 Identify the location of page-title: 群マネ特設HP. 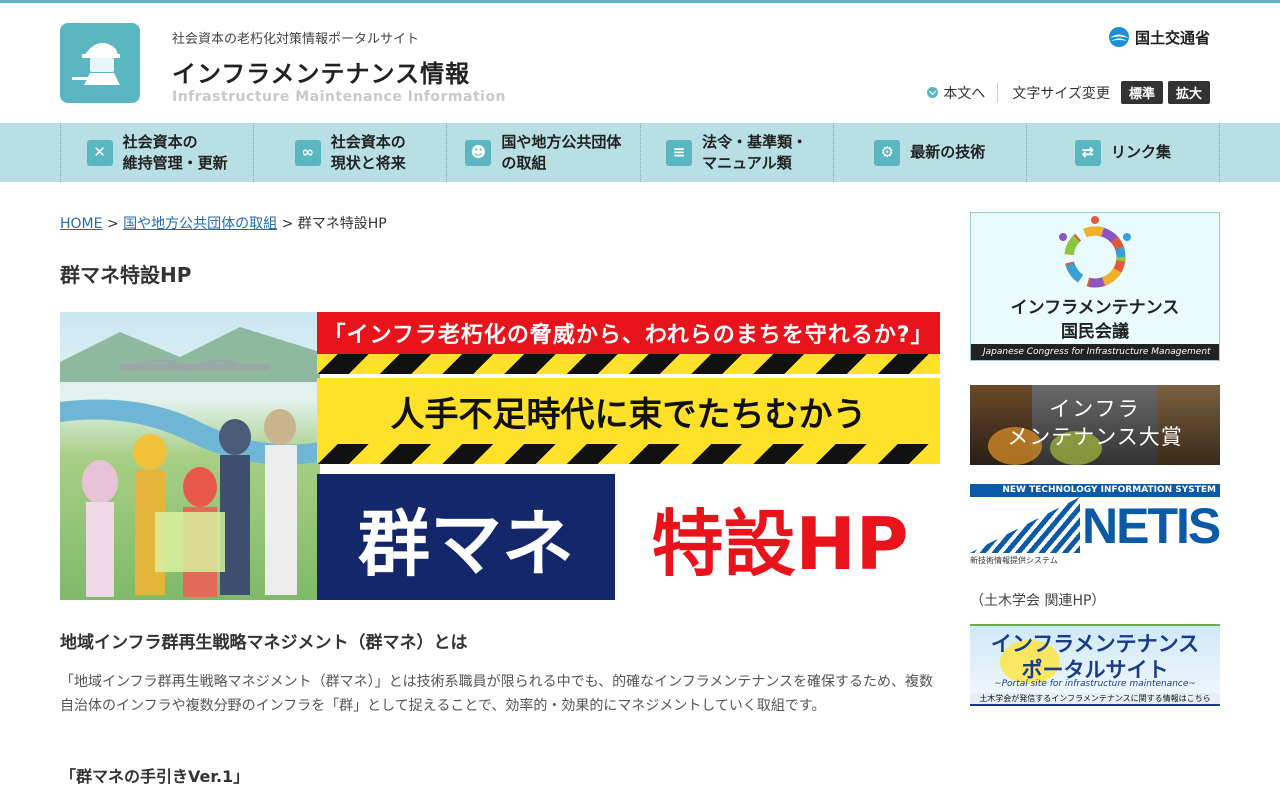
(126, 275).